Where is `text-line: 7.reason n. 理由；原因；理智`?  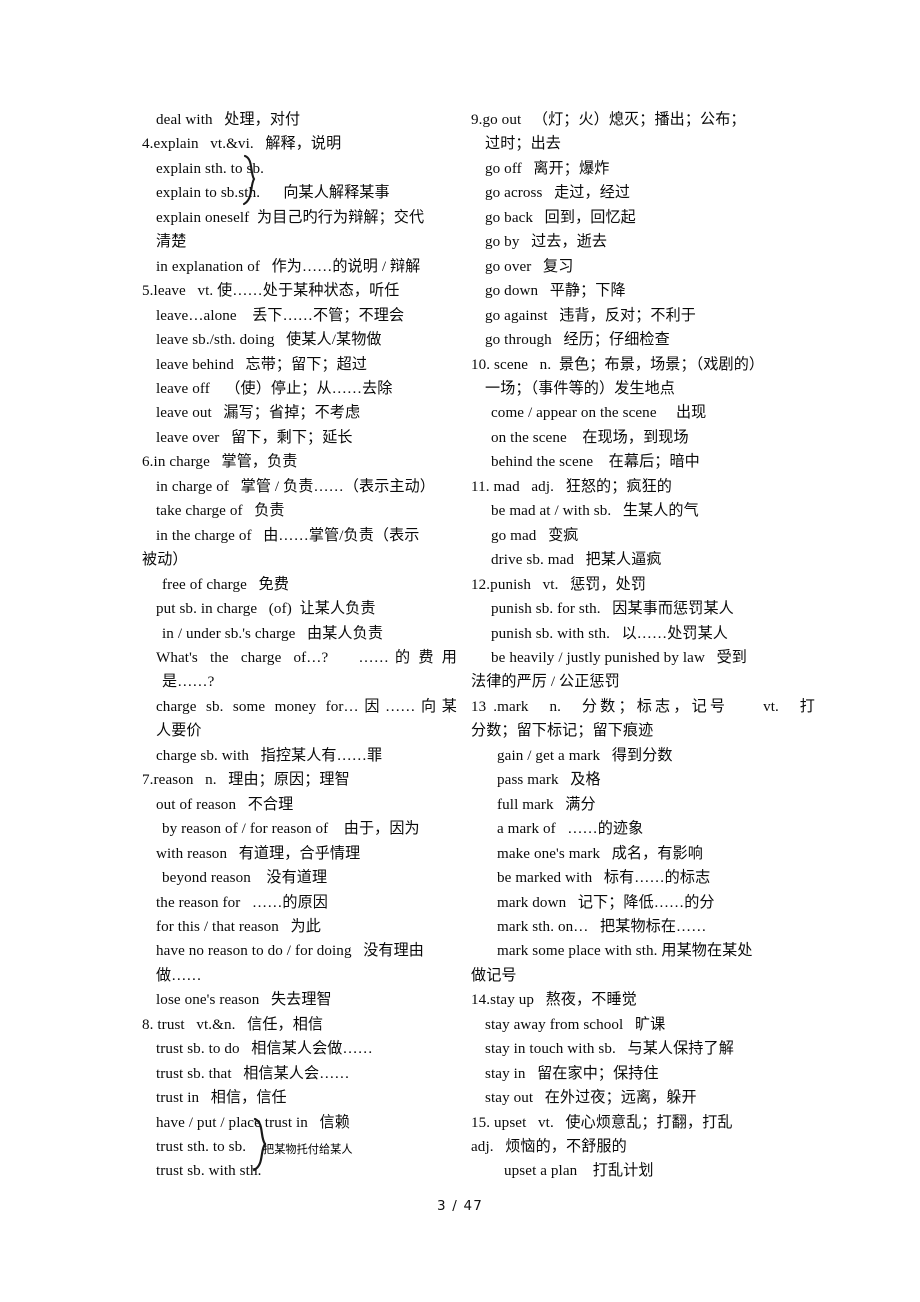 text-line: 7.reason n. 理由；原因；理智 is located at coordinates (246, 780).